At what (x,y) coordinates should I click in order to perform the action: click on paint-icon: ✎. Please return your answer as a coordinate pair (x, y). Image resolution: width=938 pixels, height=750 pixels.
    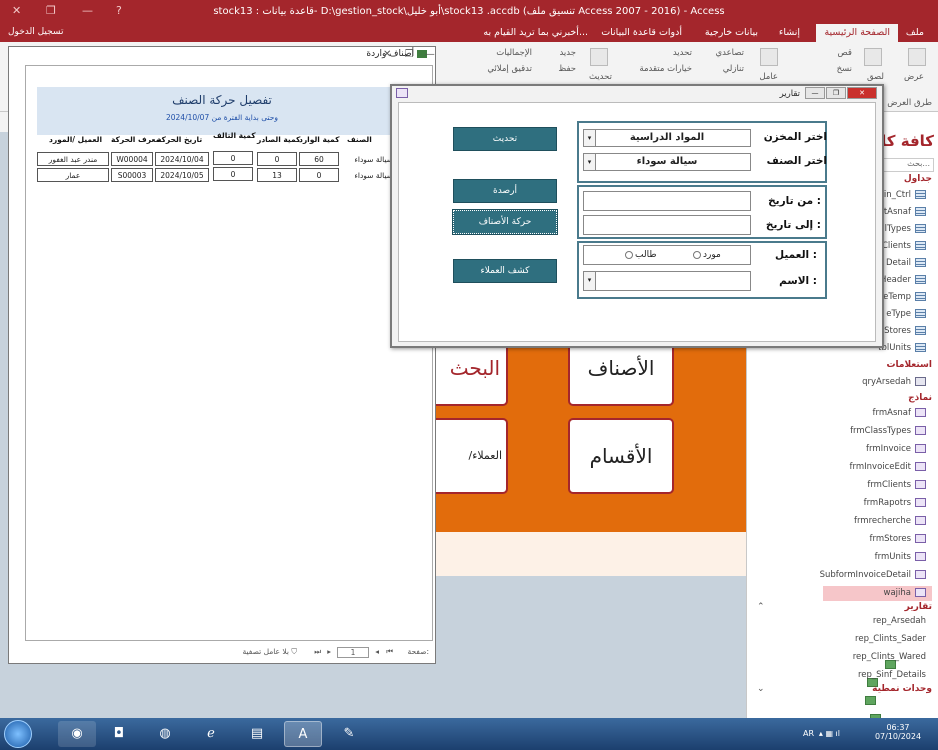
    Looking at the image, I should click on (349, 734).